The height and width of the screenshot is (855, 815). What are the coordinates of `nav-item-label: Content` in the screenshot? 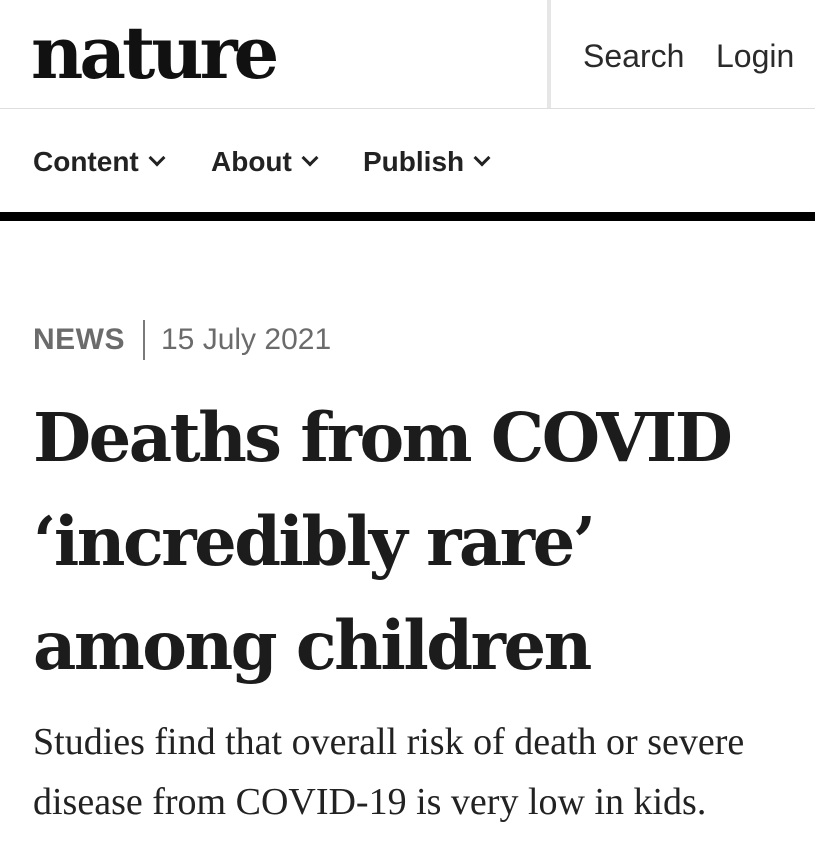 It's located at (86, 161).